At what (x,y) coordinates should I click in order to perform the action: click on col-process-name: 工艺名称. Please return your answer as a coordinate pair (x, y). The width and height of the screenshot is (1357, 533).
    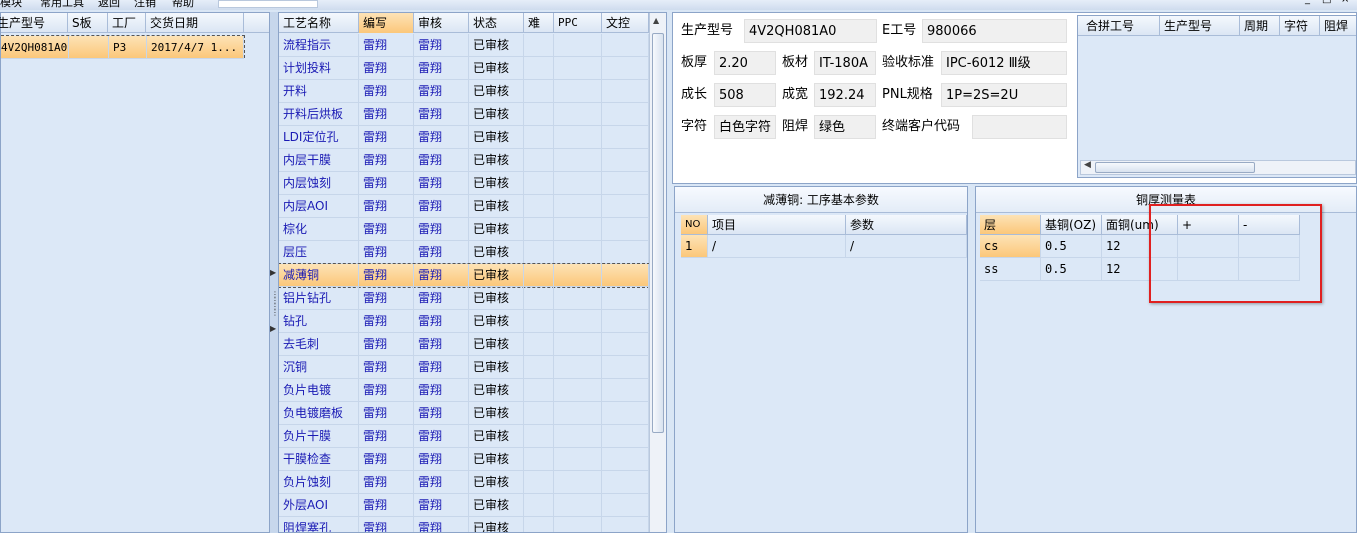
    Looking at the image, I should click on (319, 23).